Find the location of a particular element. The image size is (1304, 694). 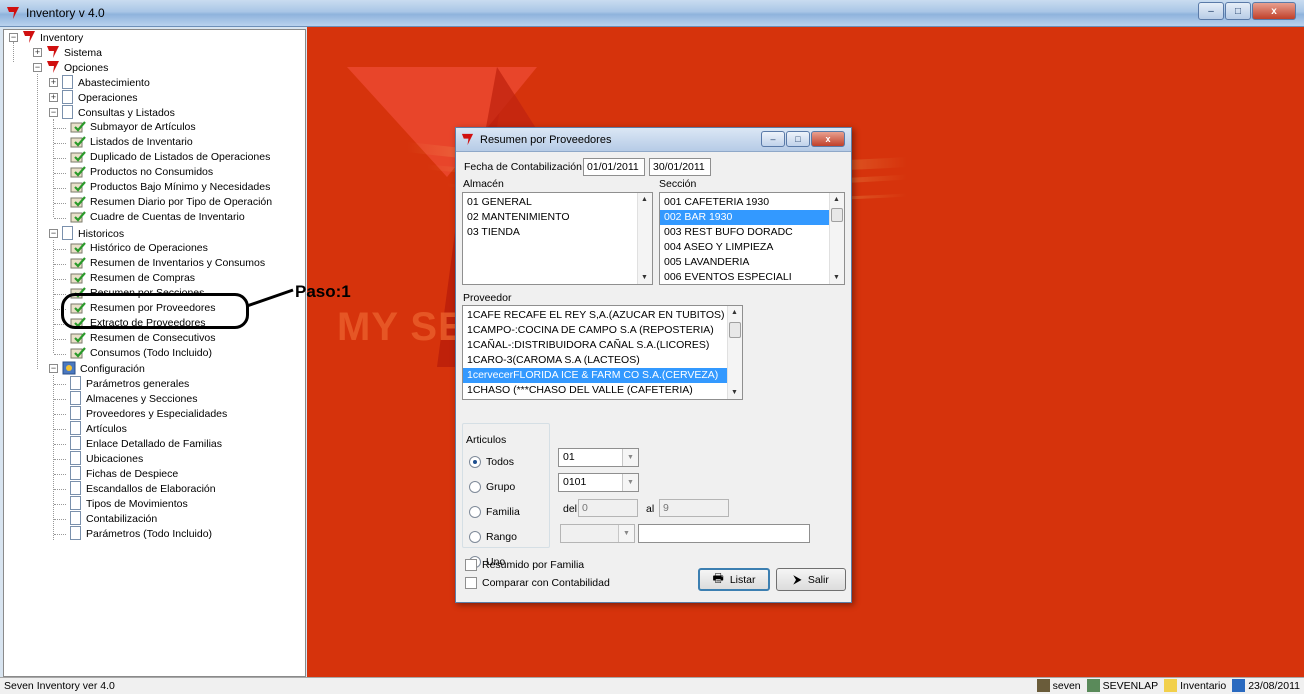

tree-item: Fichas de Despiece is located at coordinates (124, 473).